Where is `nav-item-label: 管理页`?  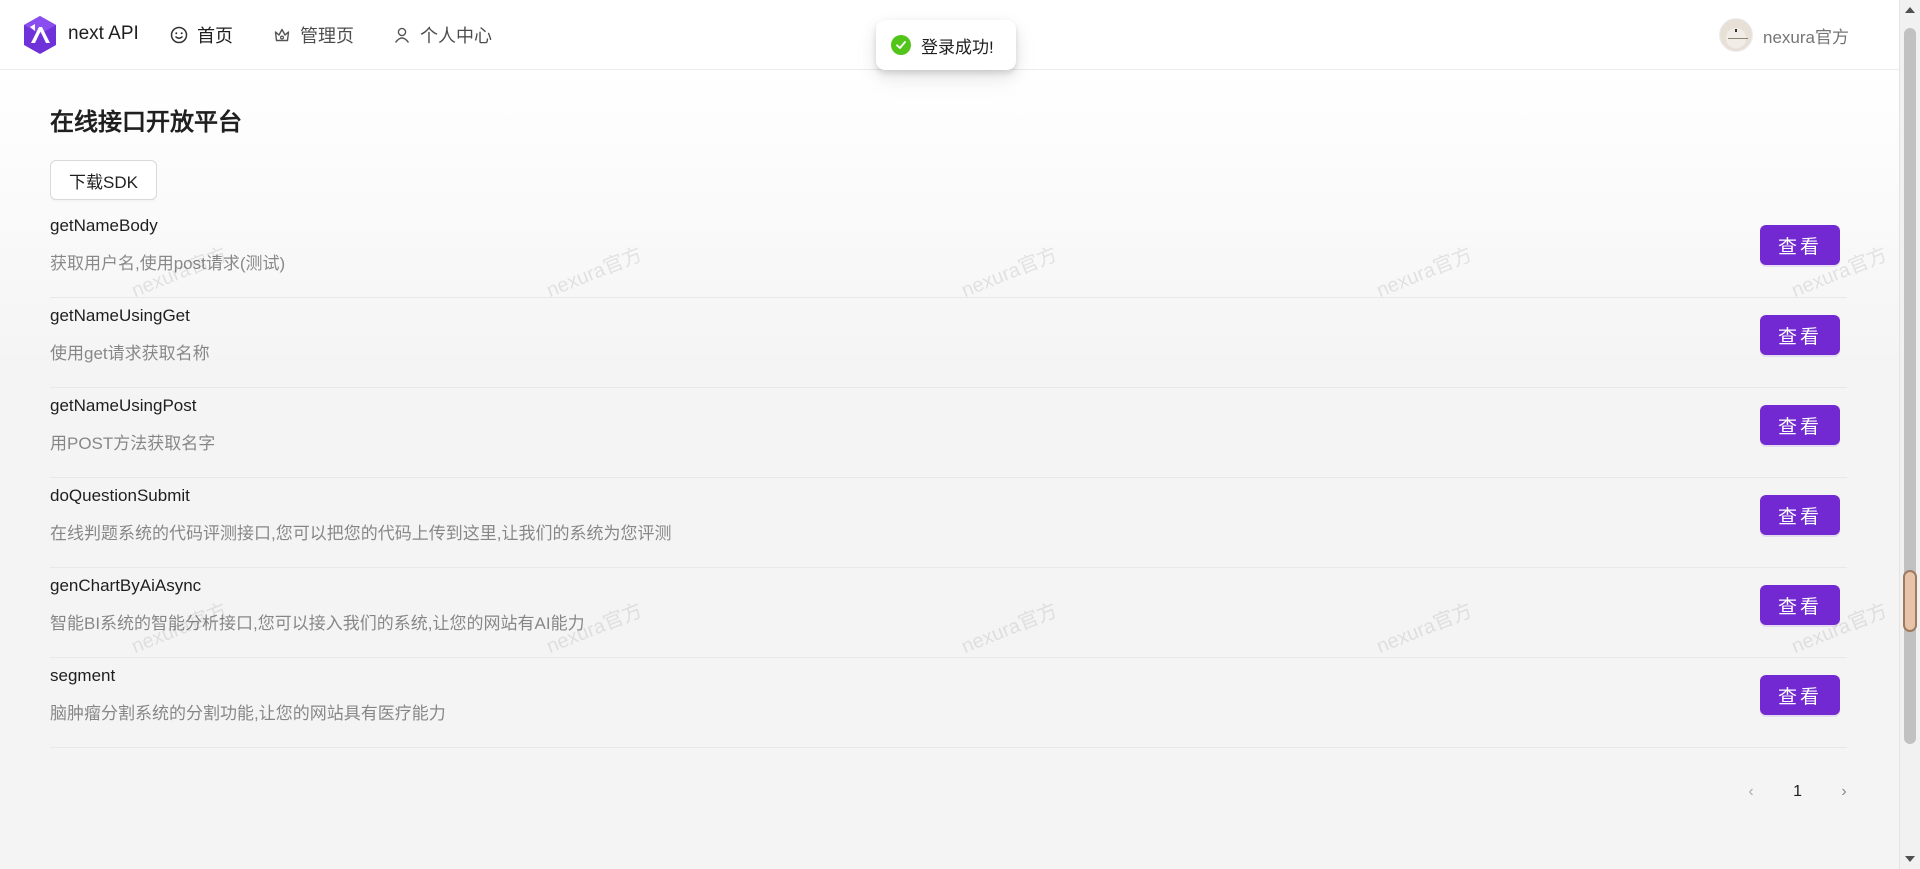
nav-item-label: 管理页 is located at coordinates (327, 36).